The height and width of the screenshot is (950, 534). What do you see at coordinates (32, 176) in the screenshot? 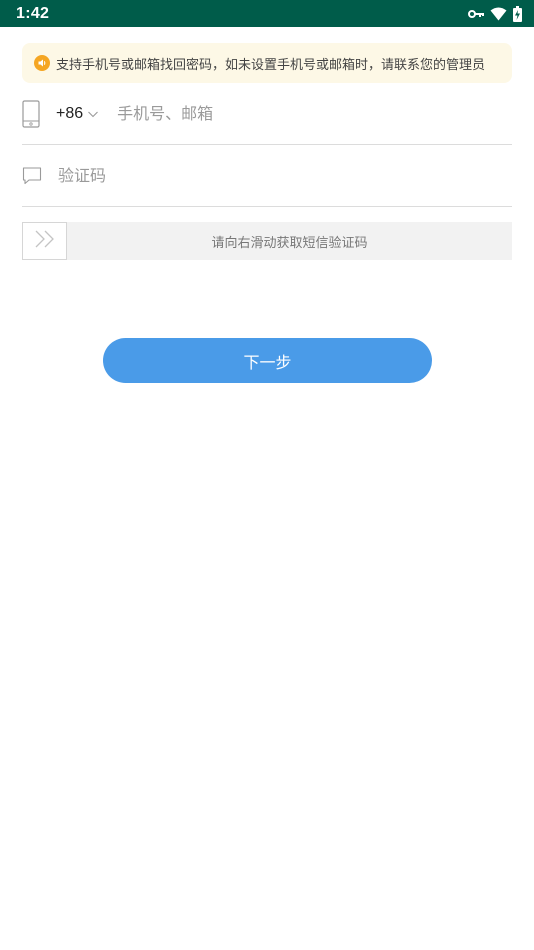
I see `message-icon` at bounding box center [32, 176].